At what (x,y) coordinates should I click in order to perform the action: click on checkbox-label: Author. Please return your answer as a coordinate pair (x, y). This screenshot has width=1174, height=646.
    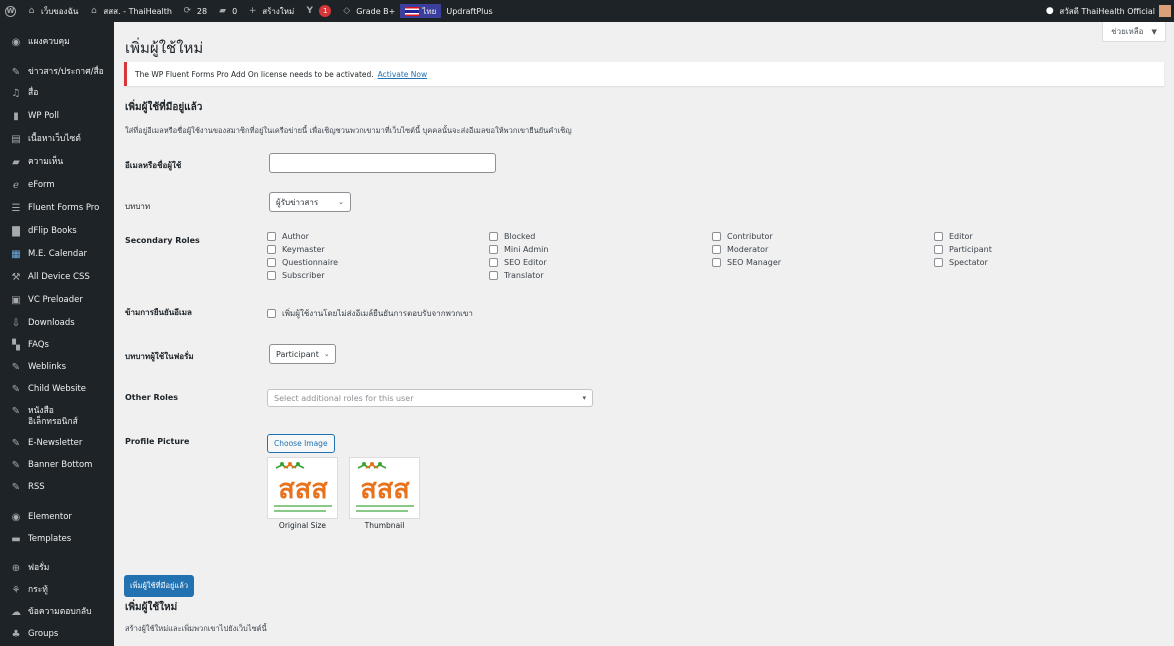
    Looking at the image, I should click on (295, 236).